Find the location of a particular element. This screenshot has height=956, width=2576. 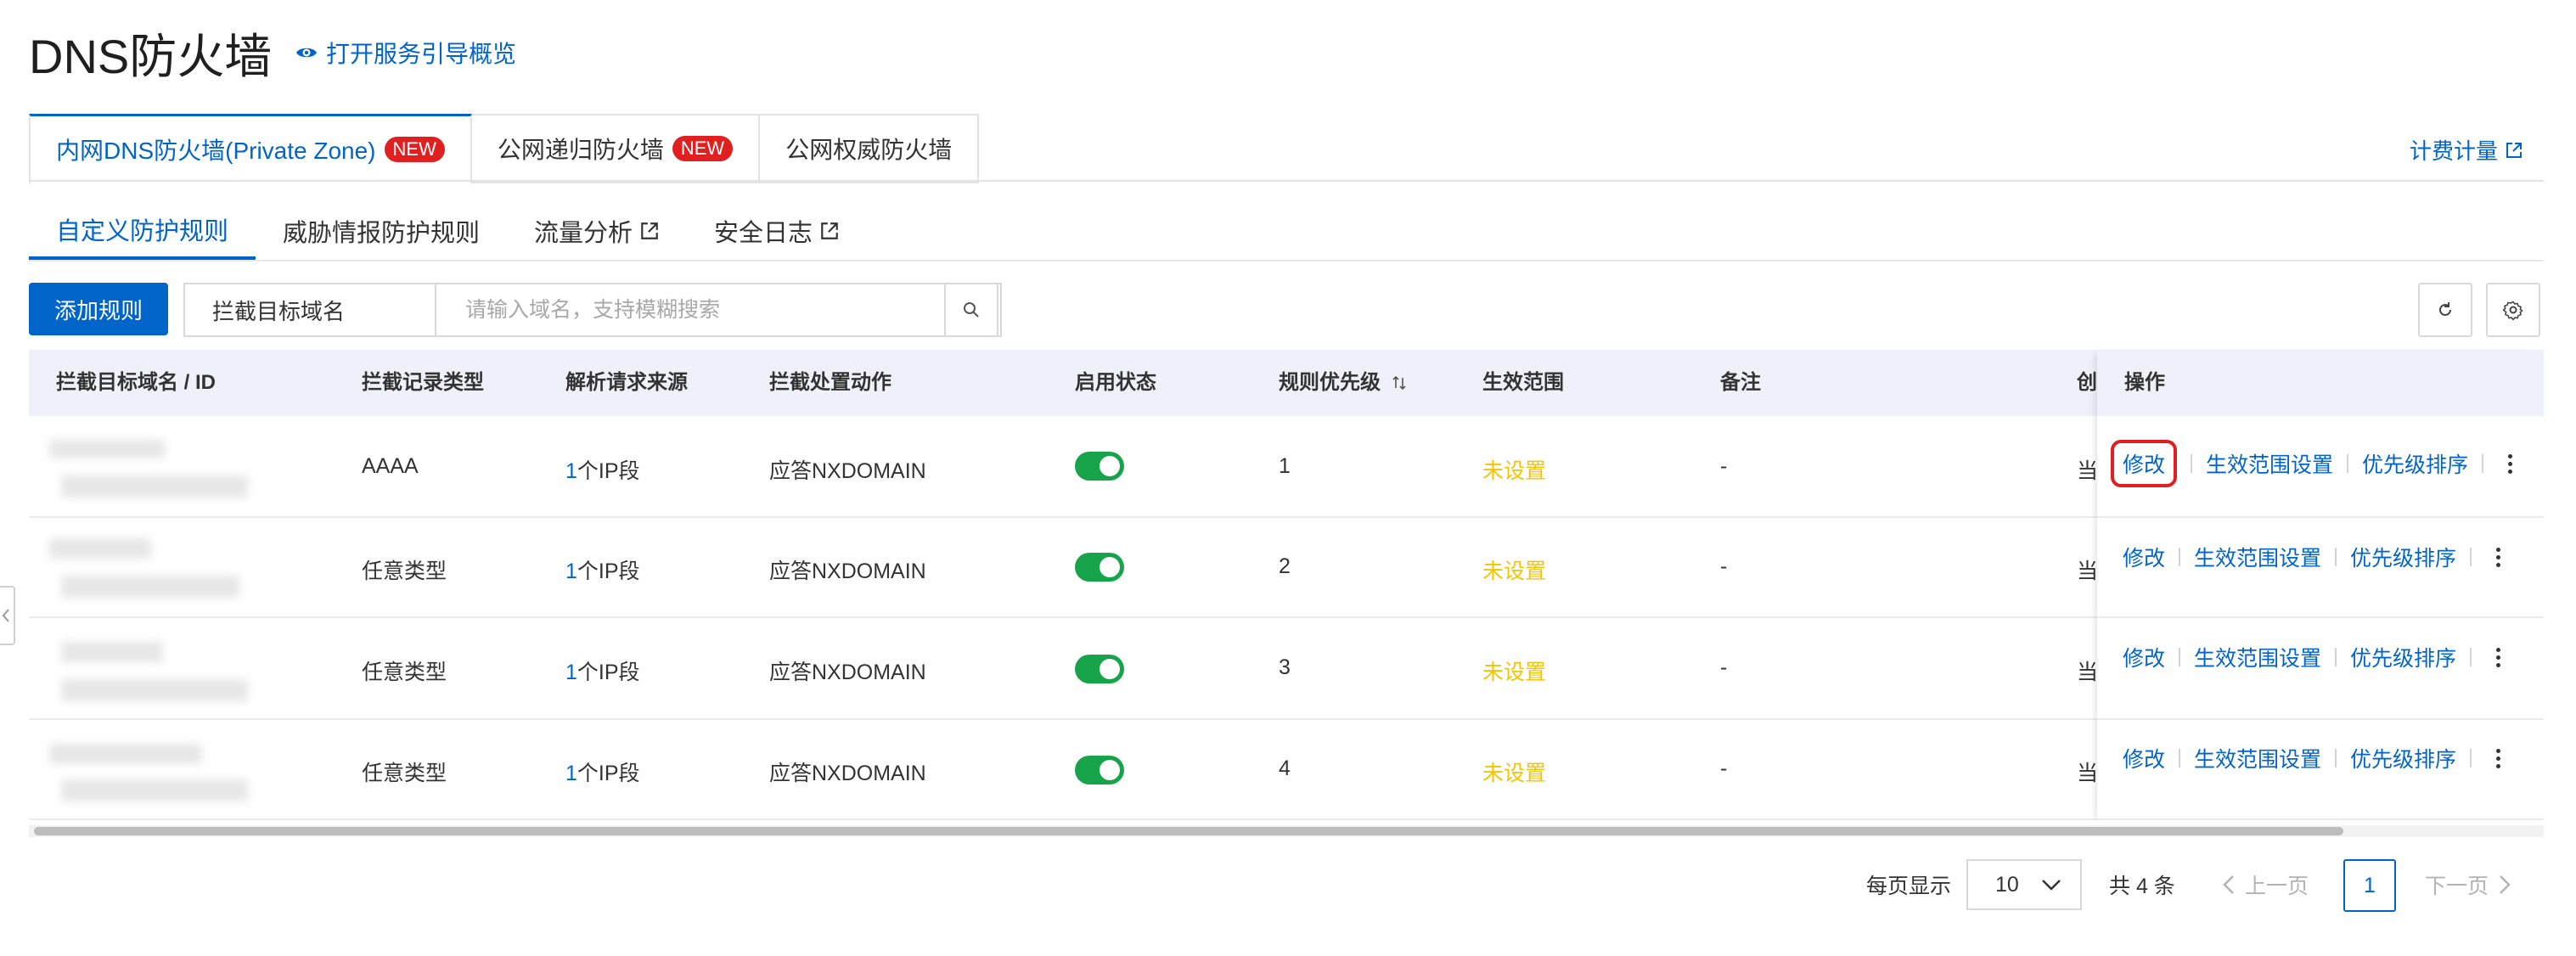

record-type-cell: 任意类型 is located at coordinates (404, 672).